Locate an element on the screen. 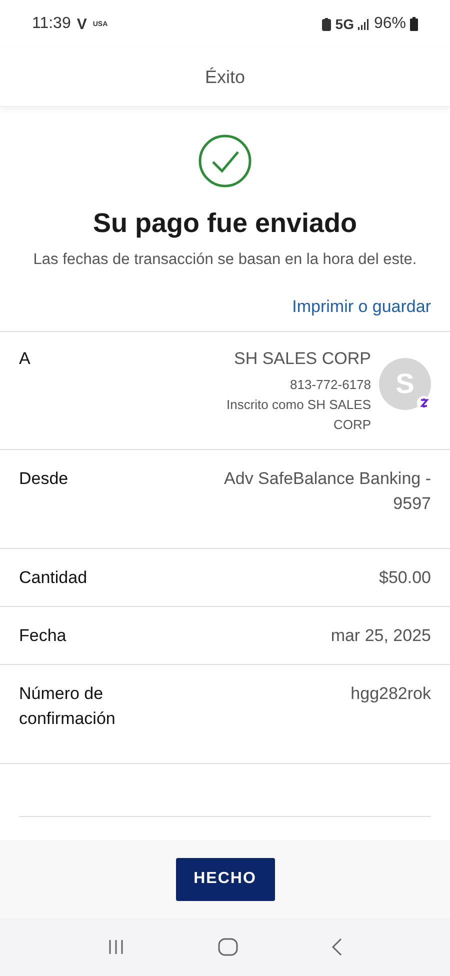 This screenshot has width=450, height=976. battery-percent: 96% is located at coordinates (390, 24).